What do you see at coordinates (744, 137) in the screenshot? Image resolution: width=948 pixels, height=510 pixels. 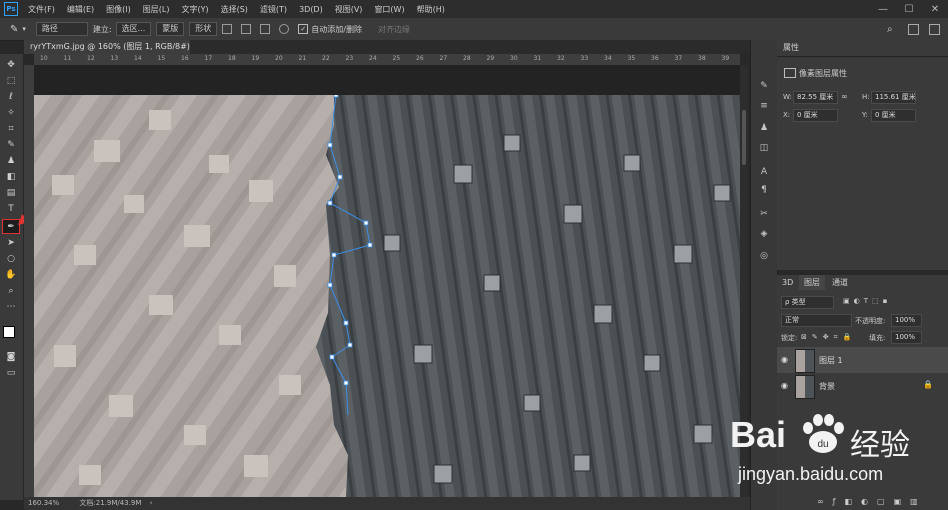 I see `scrollbar-thumb` at bounding box center [744, 137].